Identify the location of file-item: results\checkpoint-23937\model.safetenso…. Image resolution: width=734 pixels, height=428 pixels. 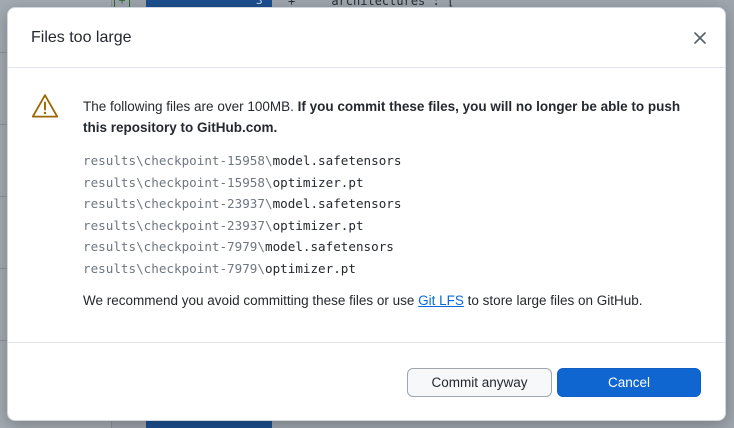
(242, 204).